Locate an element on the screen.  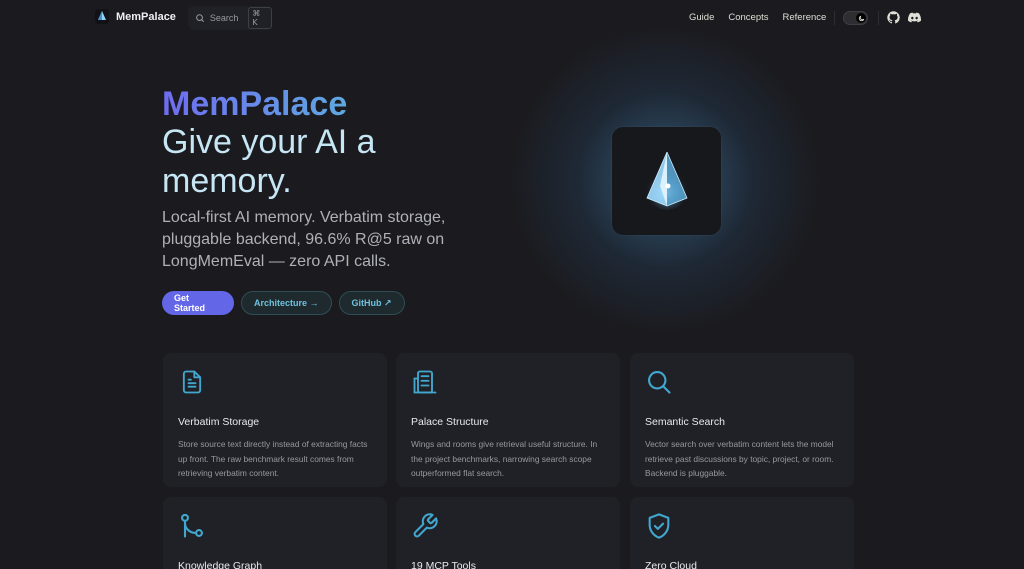
nav-divider is located at coordinates (834, 18).